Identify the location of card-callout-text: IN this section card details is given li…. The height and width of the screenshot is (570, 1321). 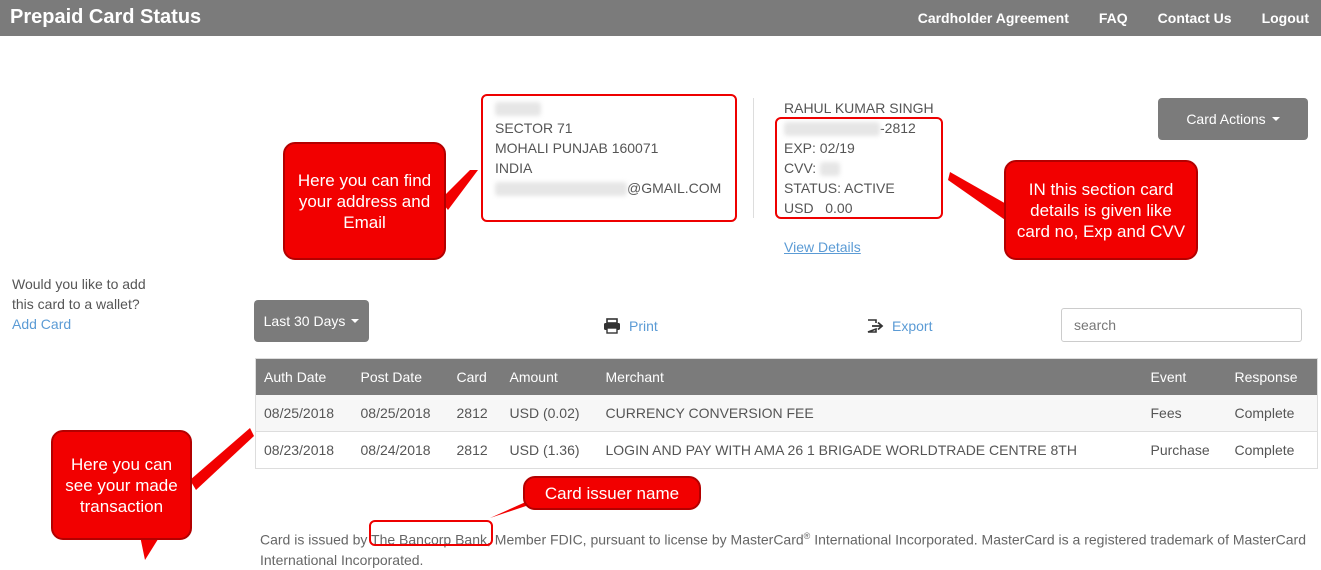
(1101, 210).